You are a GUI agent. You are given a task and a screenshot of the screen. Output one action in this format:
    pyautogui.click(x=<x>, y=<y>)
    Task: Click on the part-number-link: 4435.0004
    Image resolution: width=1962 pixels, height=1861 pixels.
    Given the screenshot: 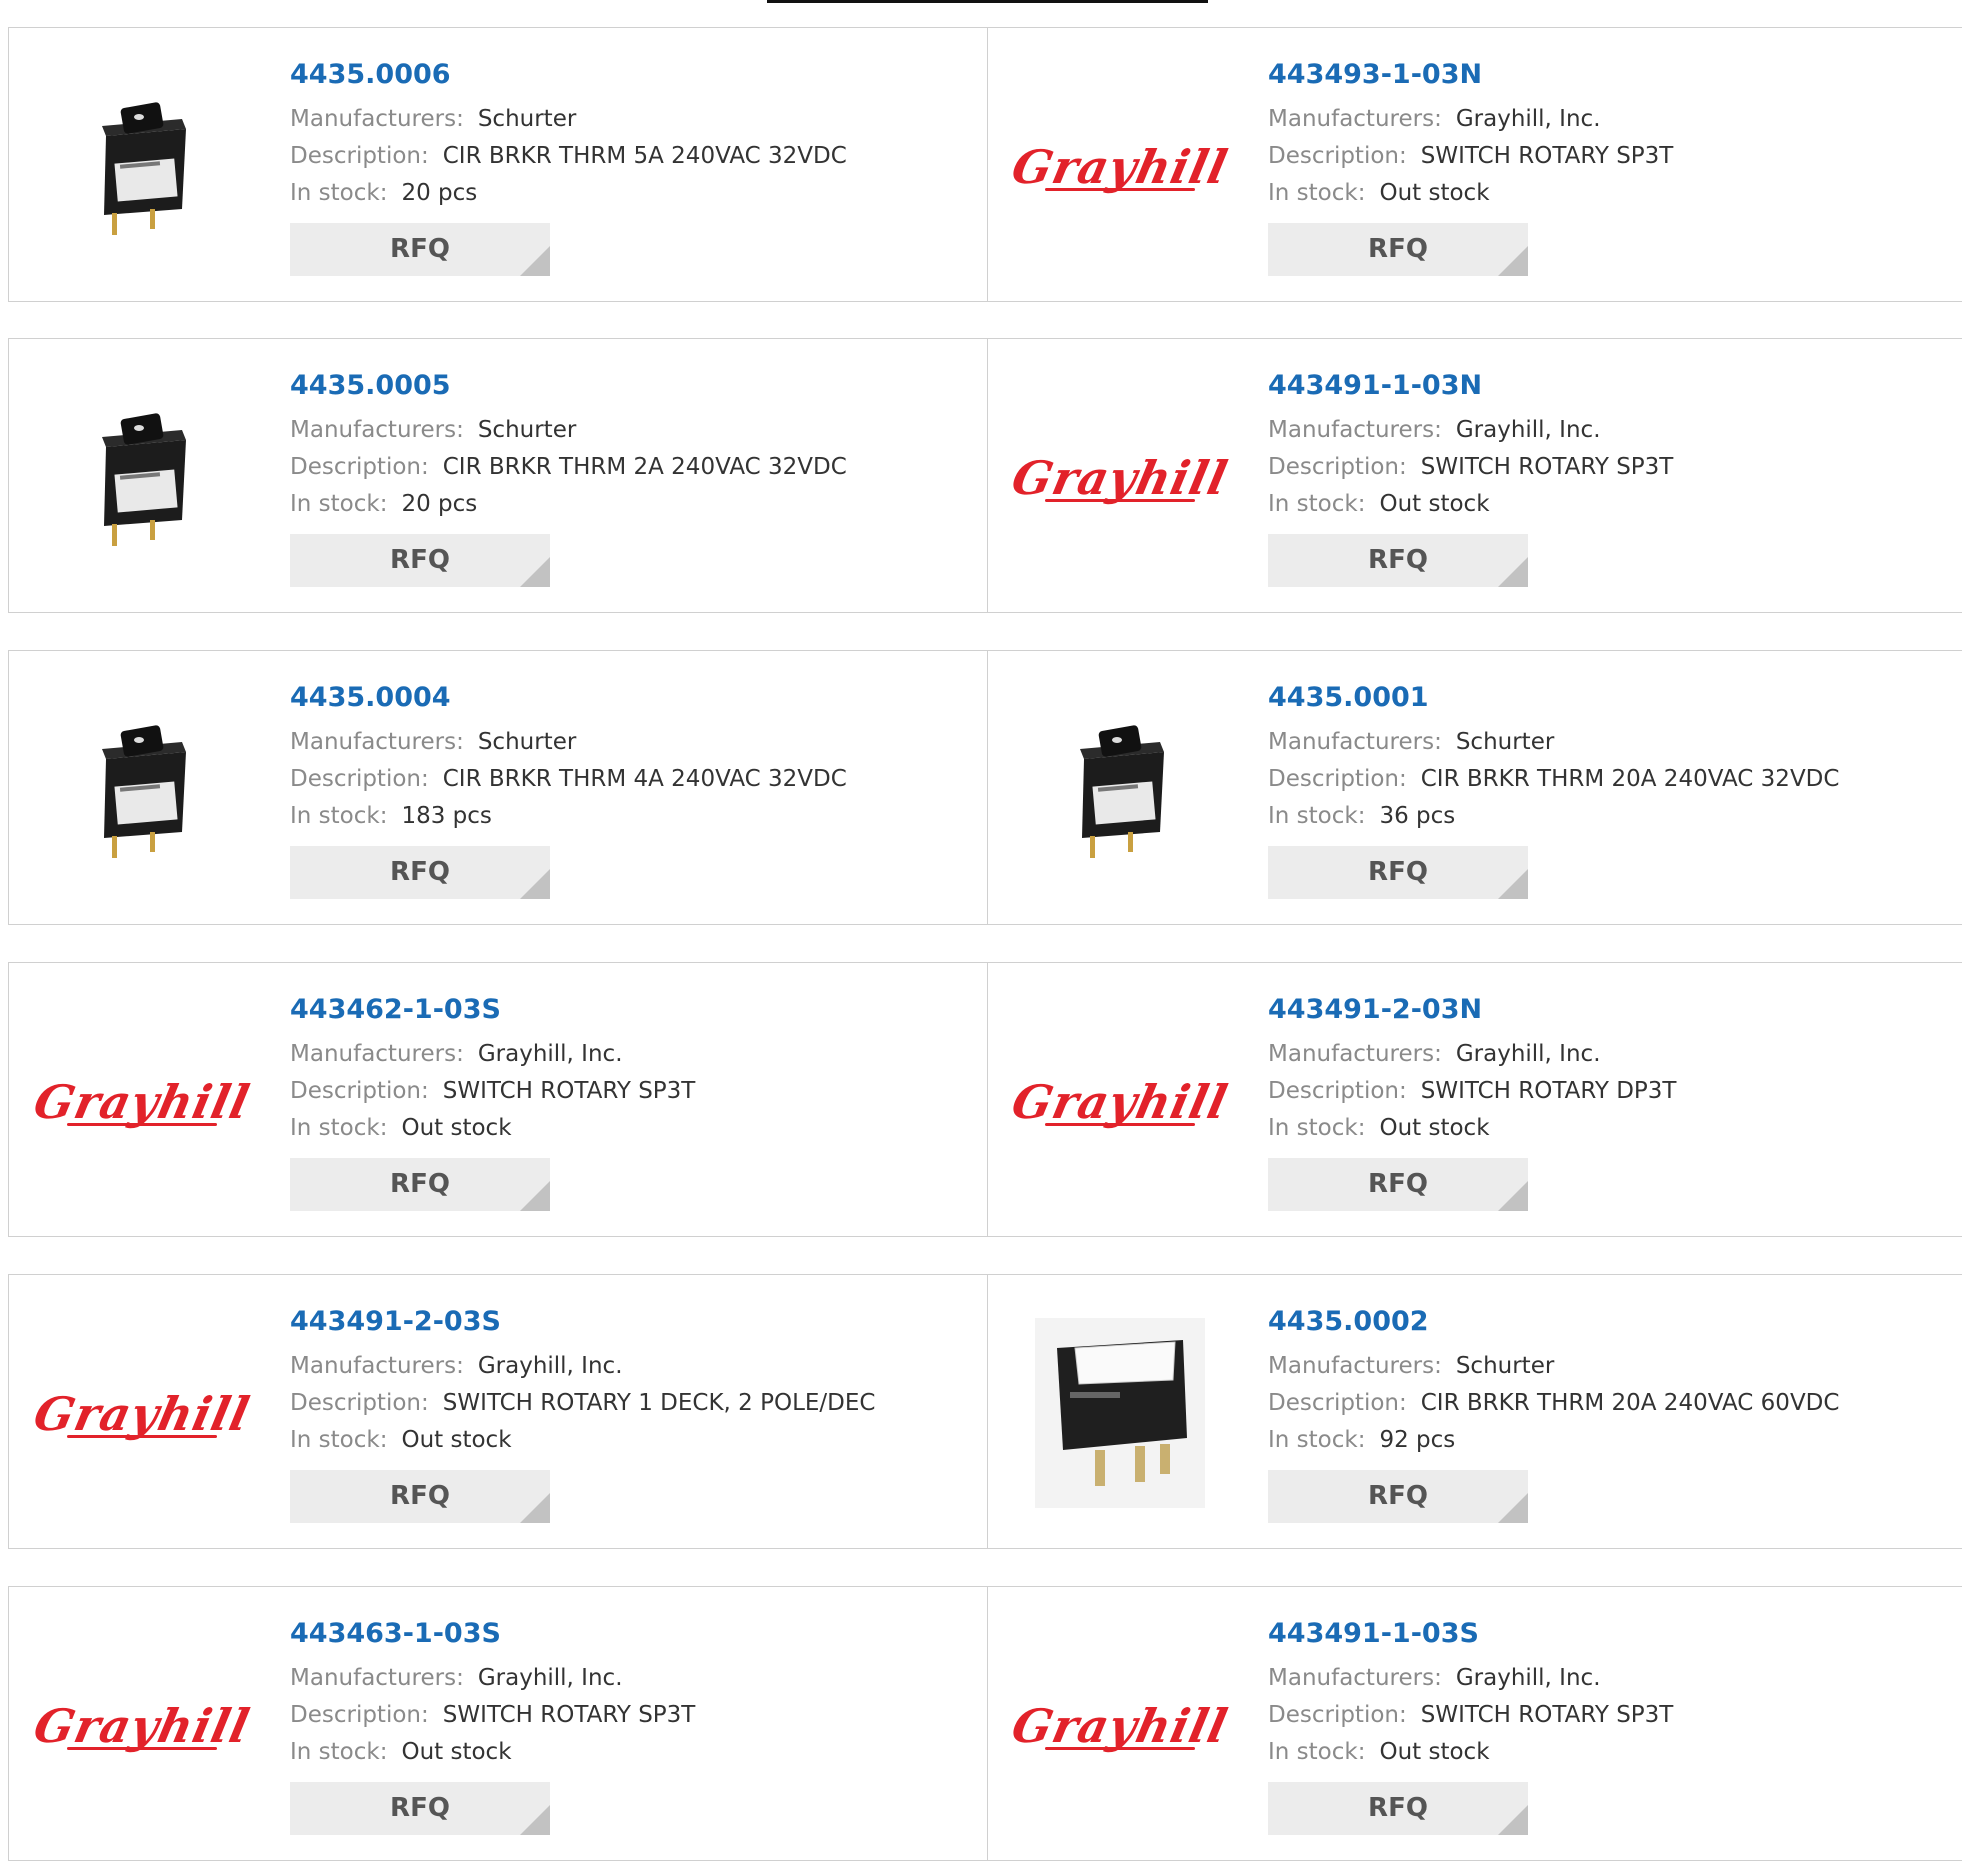 What is the action you would take?
    pyautogui.click(x=628, y=698)
    